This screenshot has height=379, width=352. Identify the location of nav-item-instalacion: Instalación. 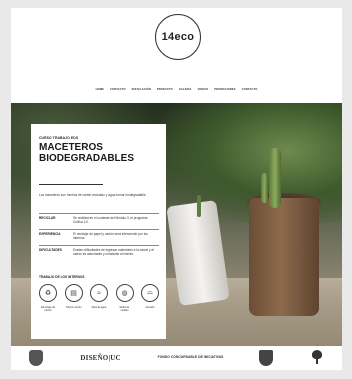
(141, 89).